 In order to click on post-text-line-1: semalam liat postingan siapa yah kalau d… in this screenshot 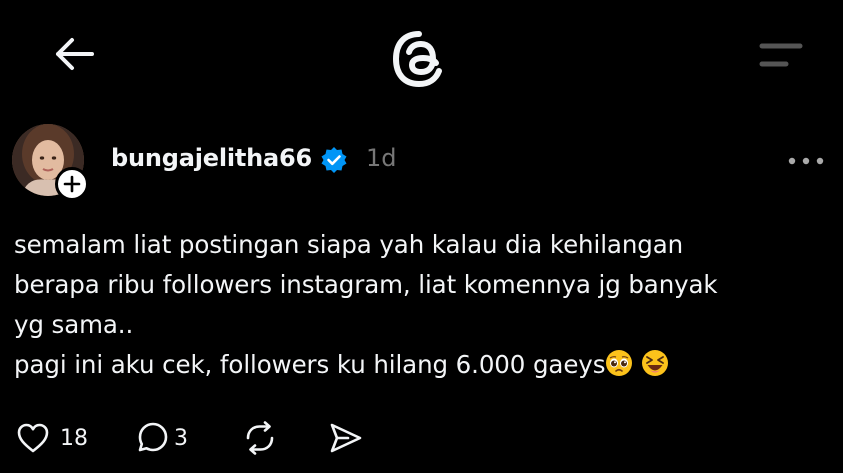, I will do `click(349, 244)`.